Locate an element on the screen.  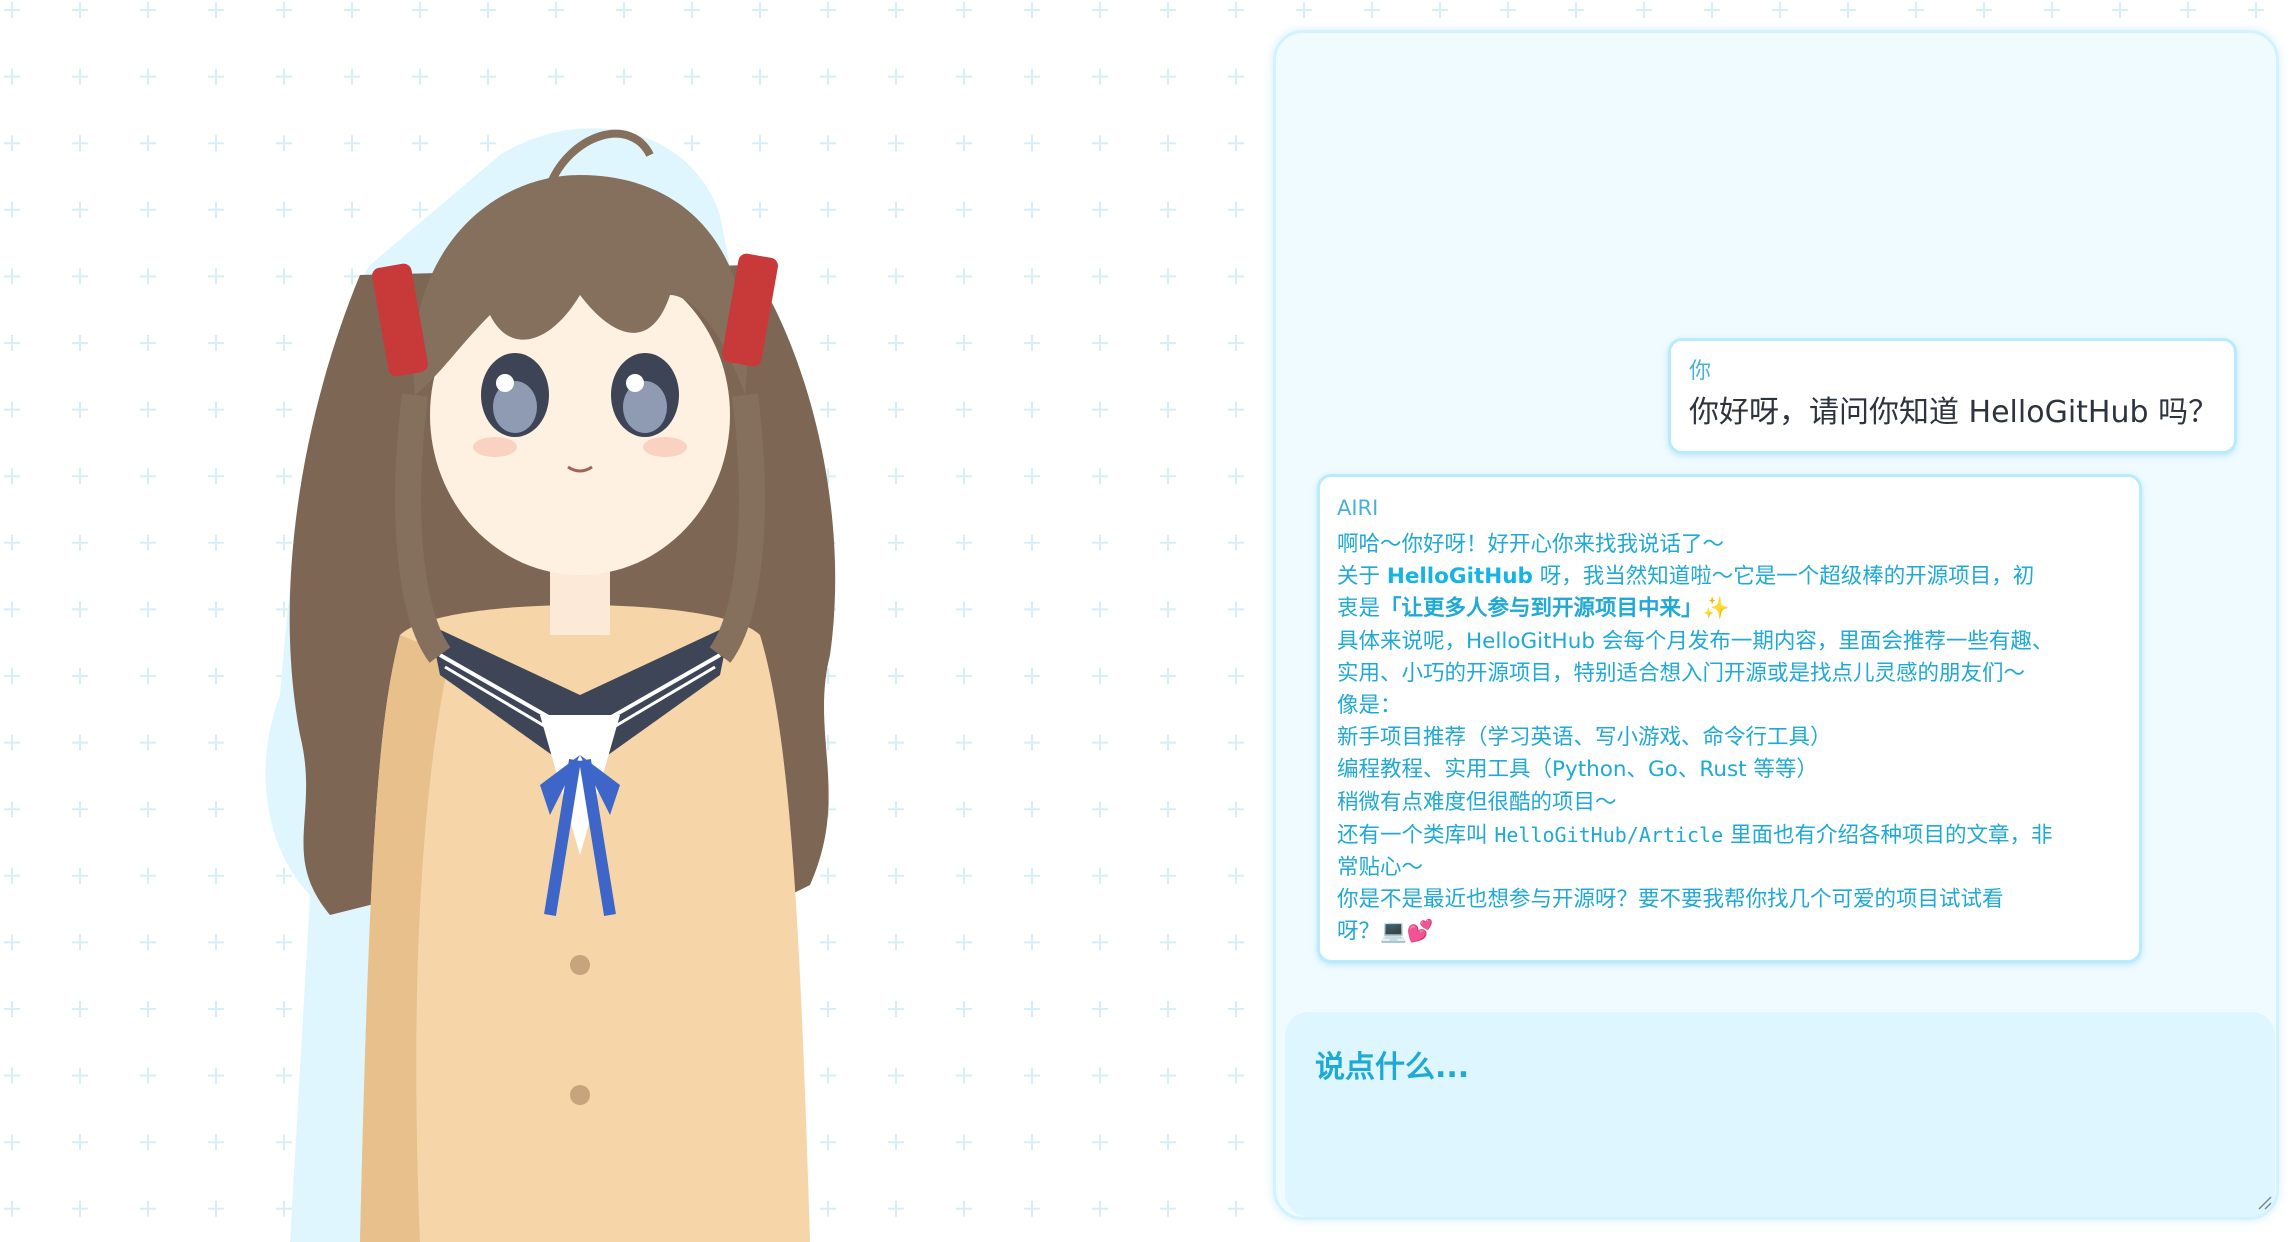
ai-text: 里面也有介绍各种项目的文章，非 is located at coordinates (1888, 835).